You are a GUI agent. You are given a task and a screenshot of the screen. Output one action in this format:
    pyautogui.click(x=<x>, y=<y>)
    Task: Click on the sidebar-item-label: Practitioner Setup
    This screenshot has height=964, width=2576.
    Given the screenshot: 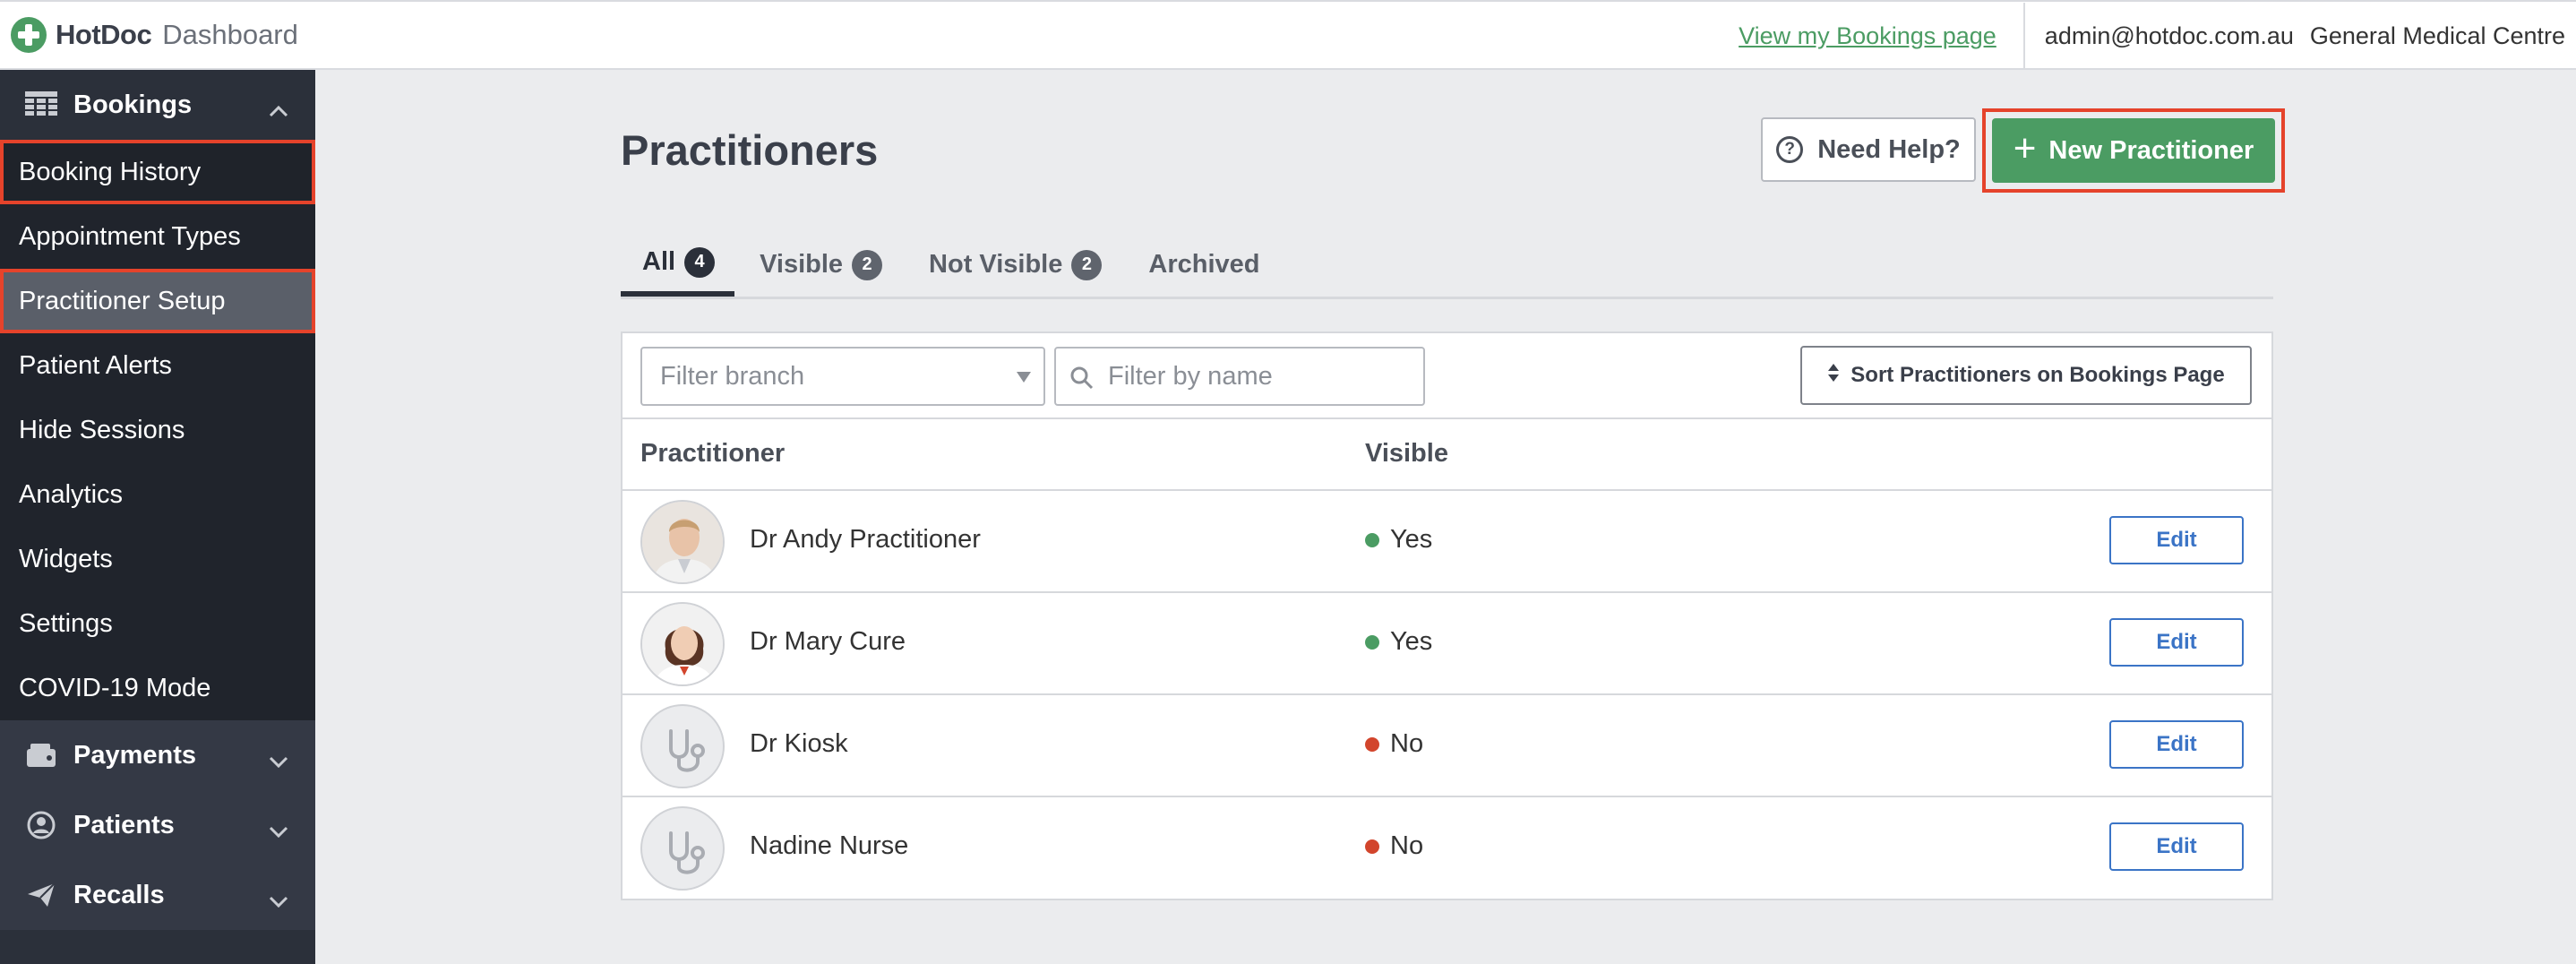 What is the action you would take?
    pyautogui.click(x=122, y=300)
    